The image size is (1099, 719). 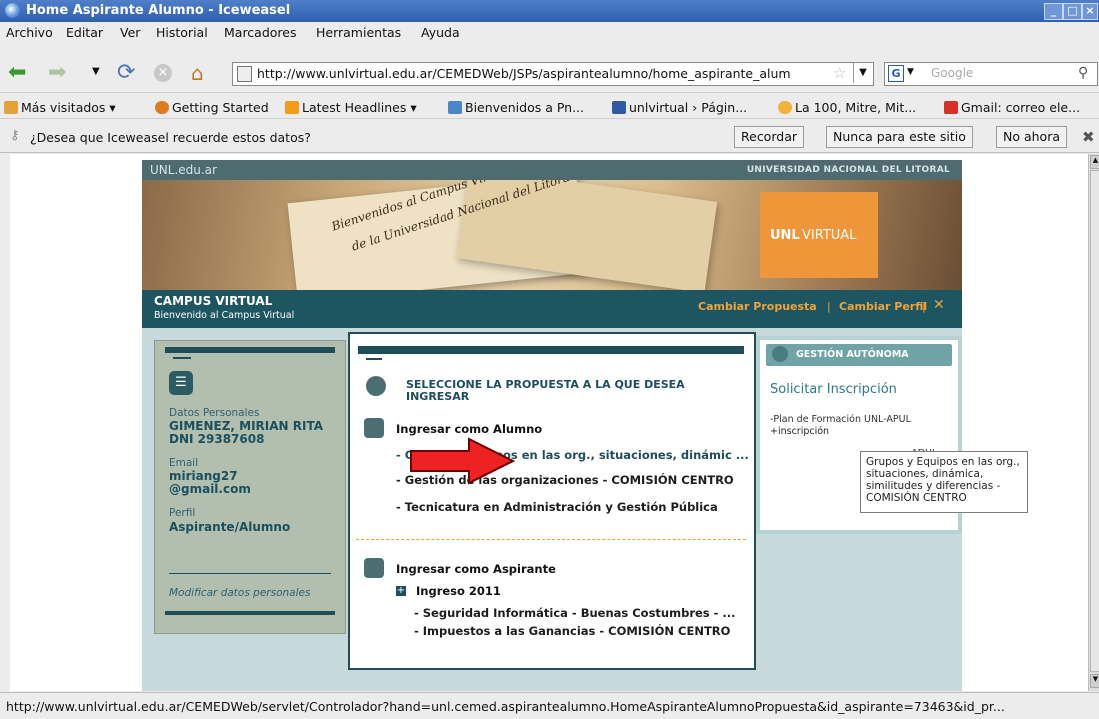 I want to click on aspirant-icon, so click(x=374, y=568).